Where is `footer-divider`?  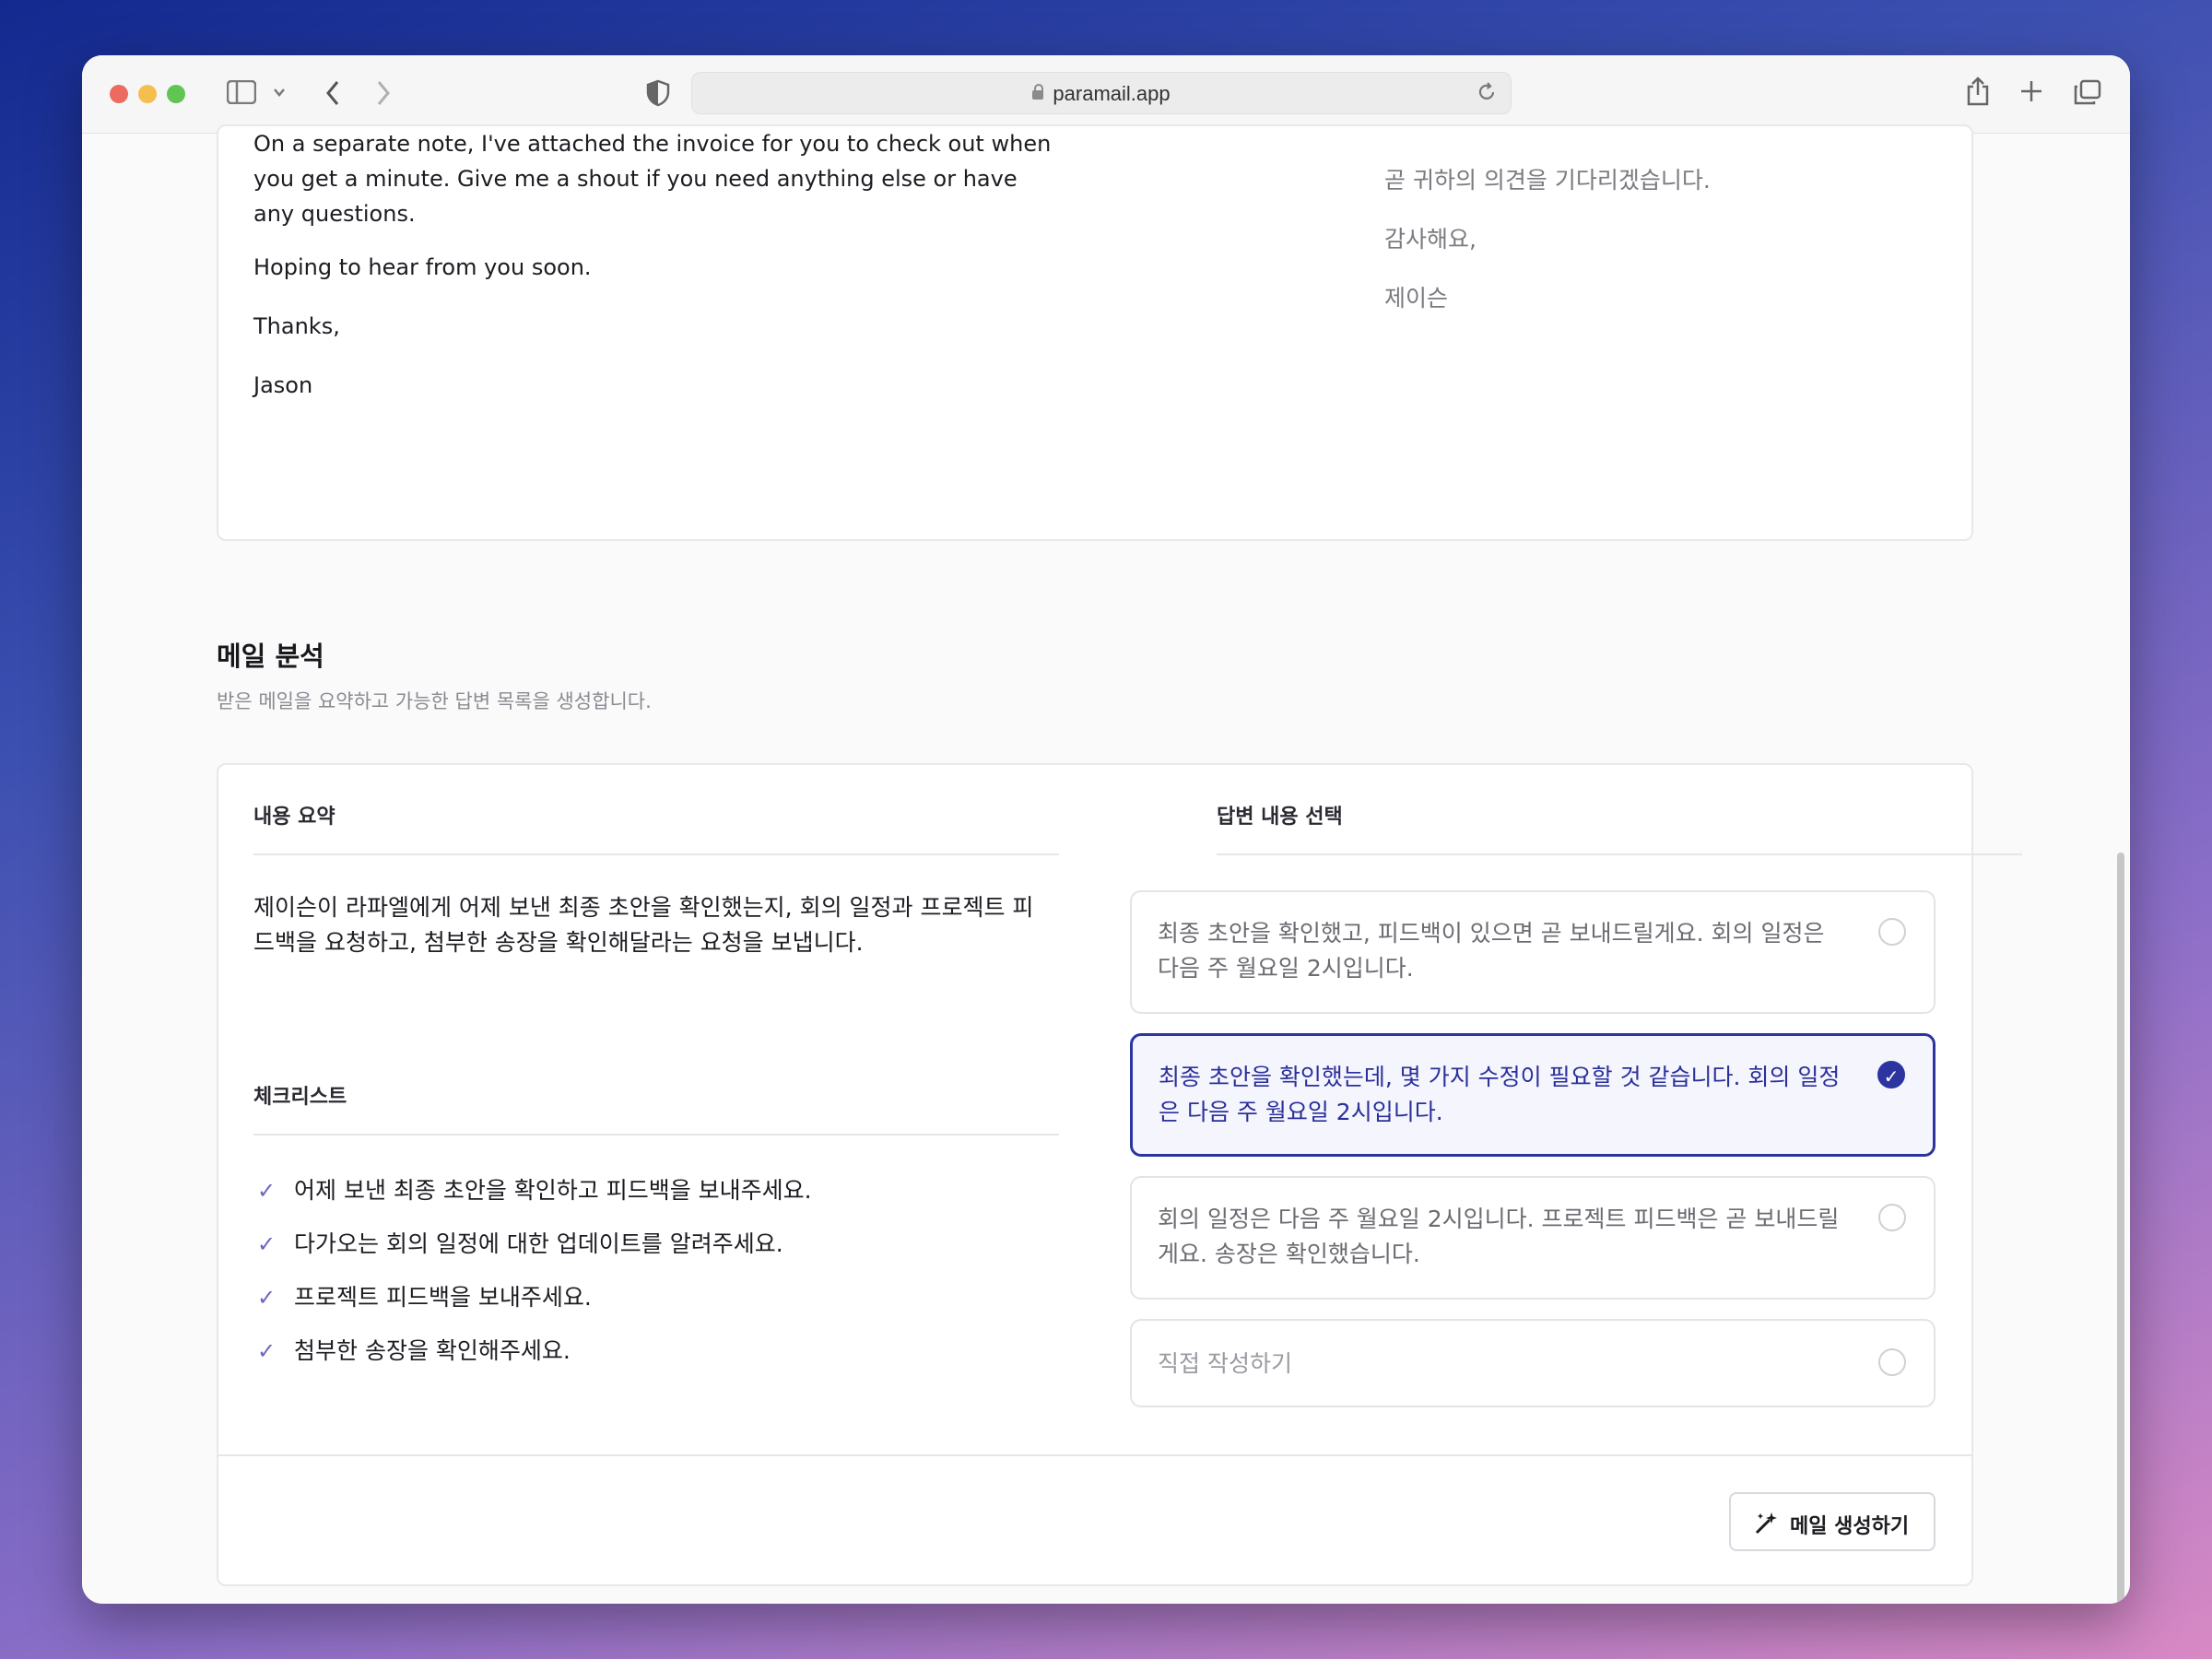 footer-divider is located at coordinates (1094, 1455).